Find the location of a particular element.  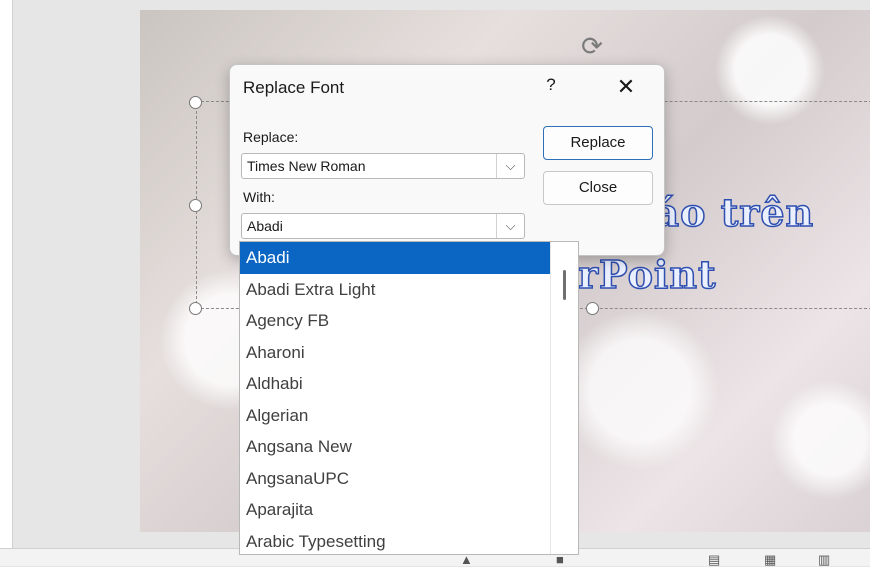

normal-view-icon: ▤ is located at coordinates (714, 559).